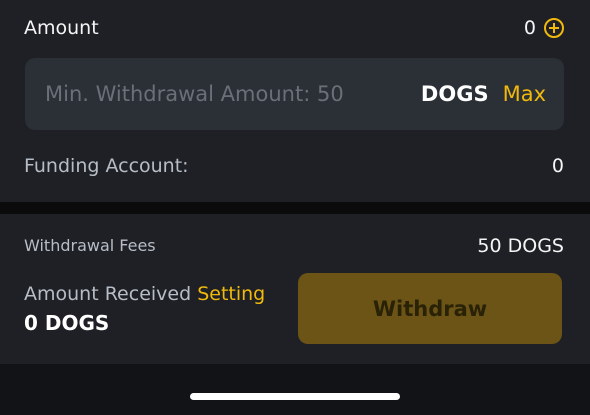  Describe the element at coordinates (430, 308) in the screenshot. I see `withdraw-button: Withdraw` at that location.